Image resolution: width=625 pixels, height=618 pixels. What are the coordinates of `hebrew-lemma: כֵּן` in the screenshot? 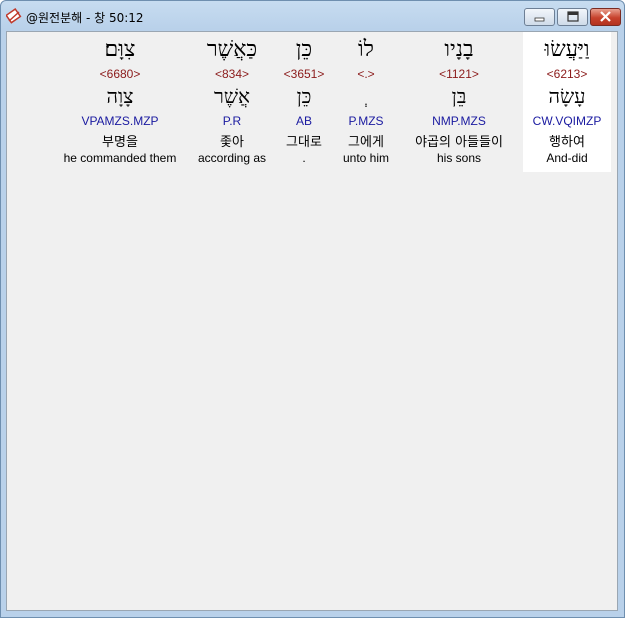 It's located at (304, 96).